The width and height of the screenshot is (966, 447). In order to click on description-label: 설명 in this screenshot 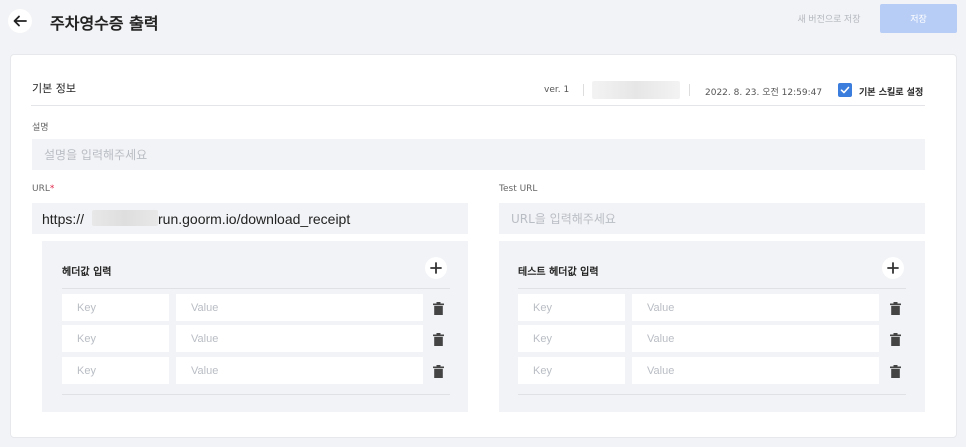, I will do `click(40, 128)`.